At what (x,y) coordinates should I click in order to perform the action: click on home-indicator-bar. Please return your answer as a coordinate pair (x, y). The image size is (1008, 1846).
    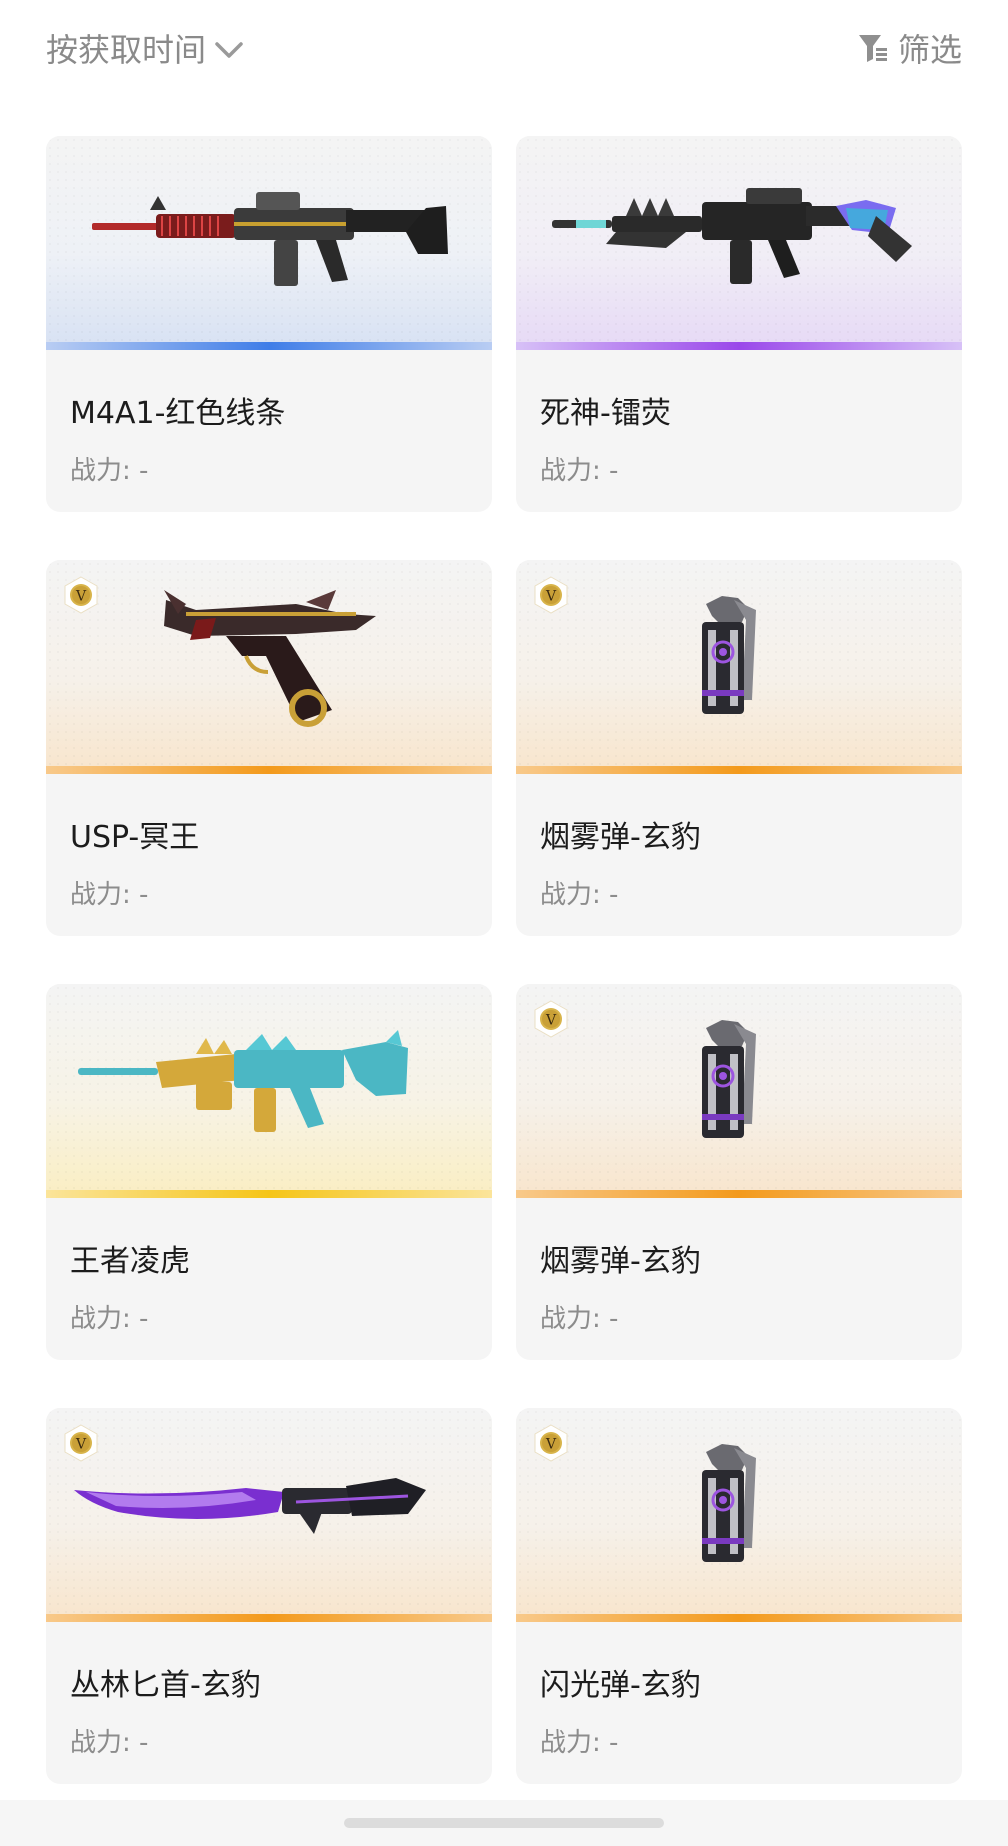
    Looking at the image, I should click on (504, 1823).